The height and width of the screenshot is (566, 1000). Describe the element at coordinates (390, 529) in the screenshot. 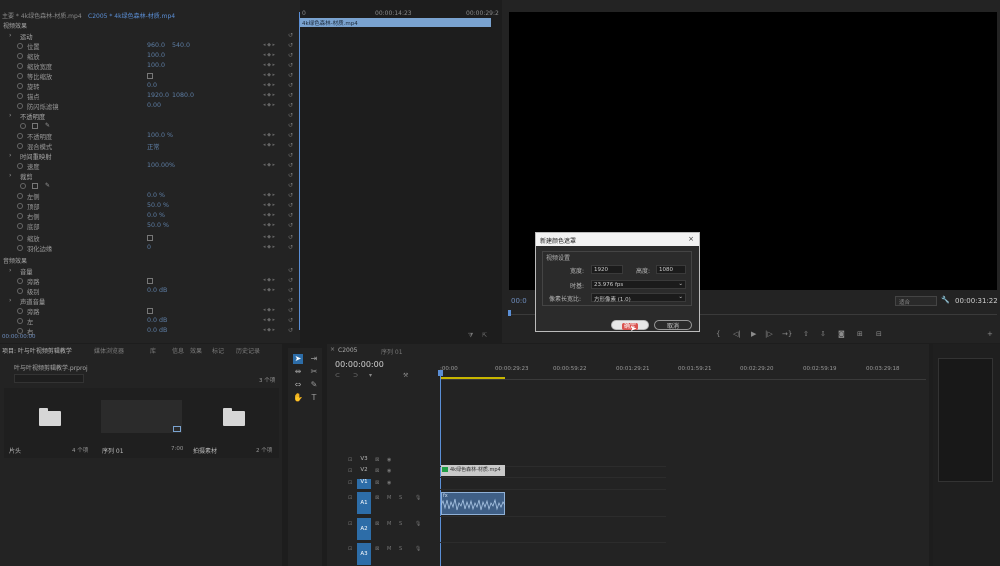

I see `audio-track-header: ⊡ A2 ⊠ M S 🎙` at that location.